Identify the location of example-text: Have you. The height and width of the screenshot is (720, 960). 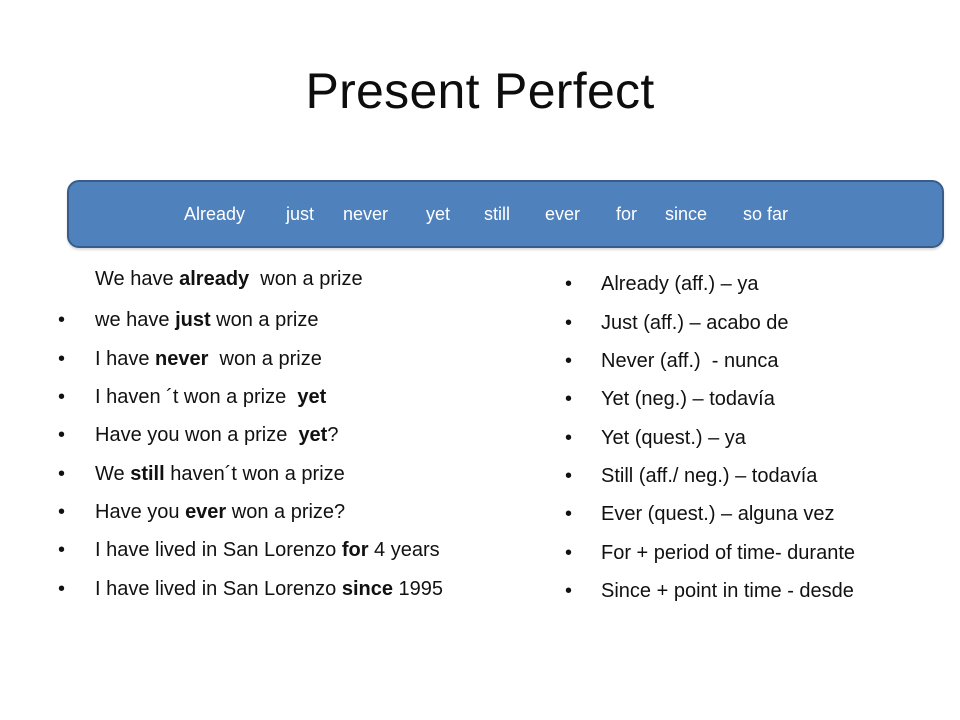
(140, 512).